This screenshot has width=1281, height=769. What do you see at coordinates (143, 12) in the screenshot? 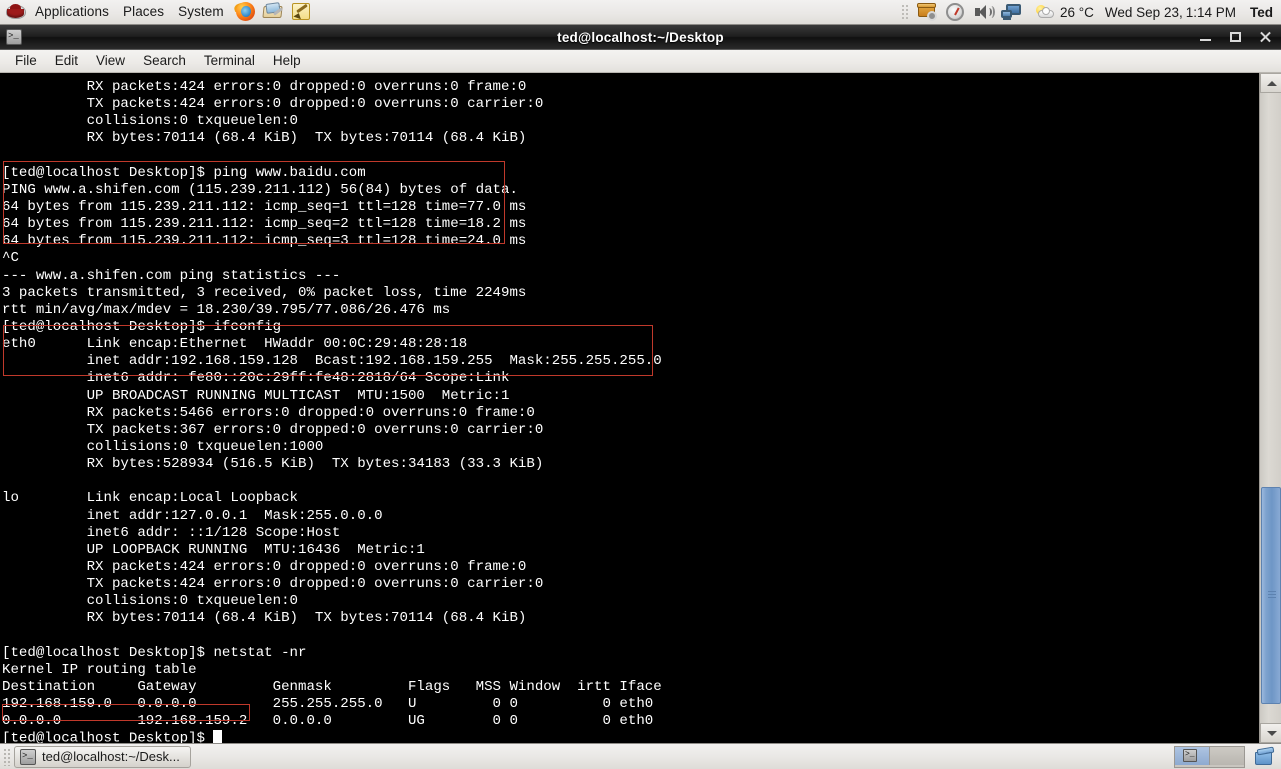
I see `menu-places: Places` at bounding box center [143, 12].